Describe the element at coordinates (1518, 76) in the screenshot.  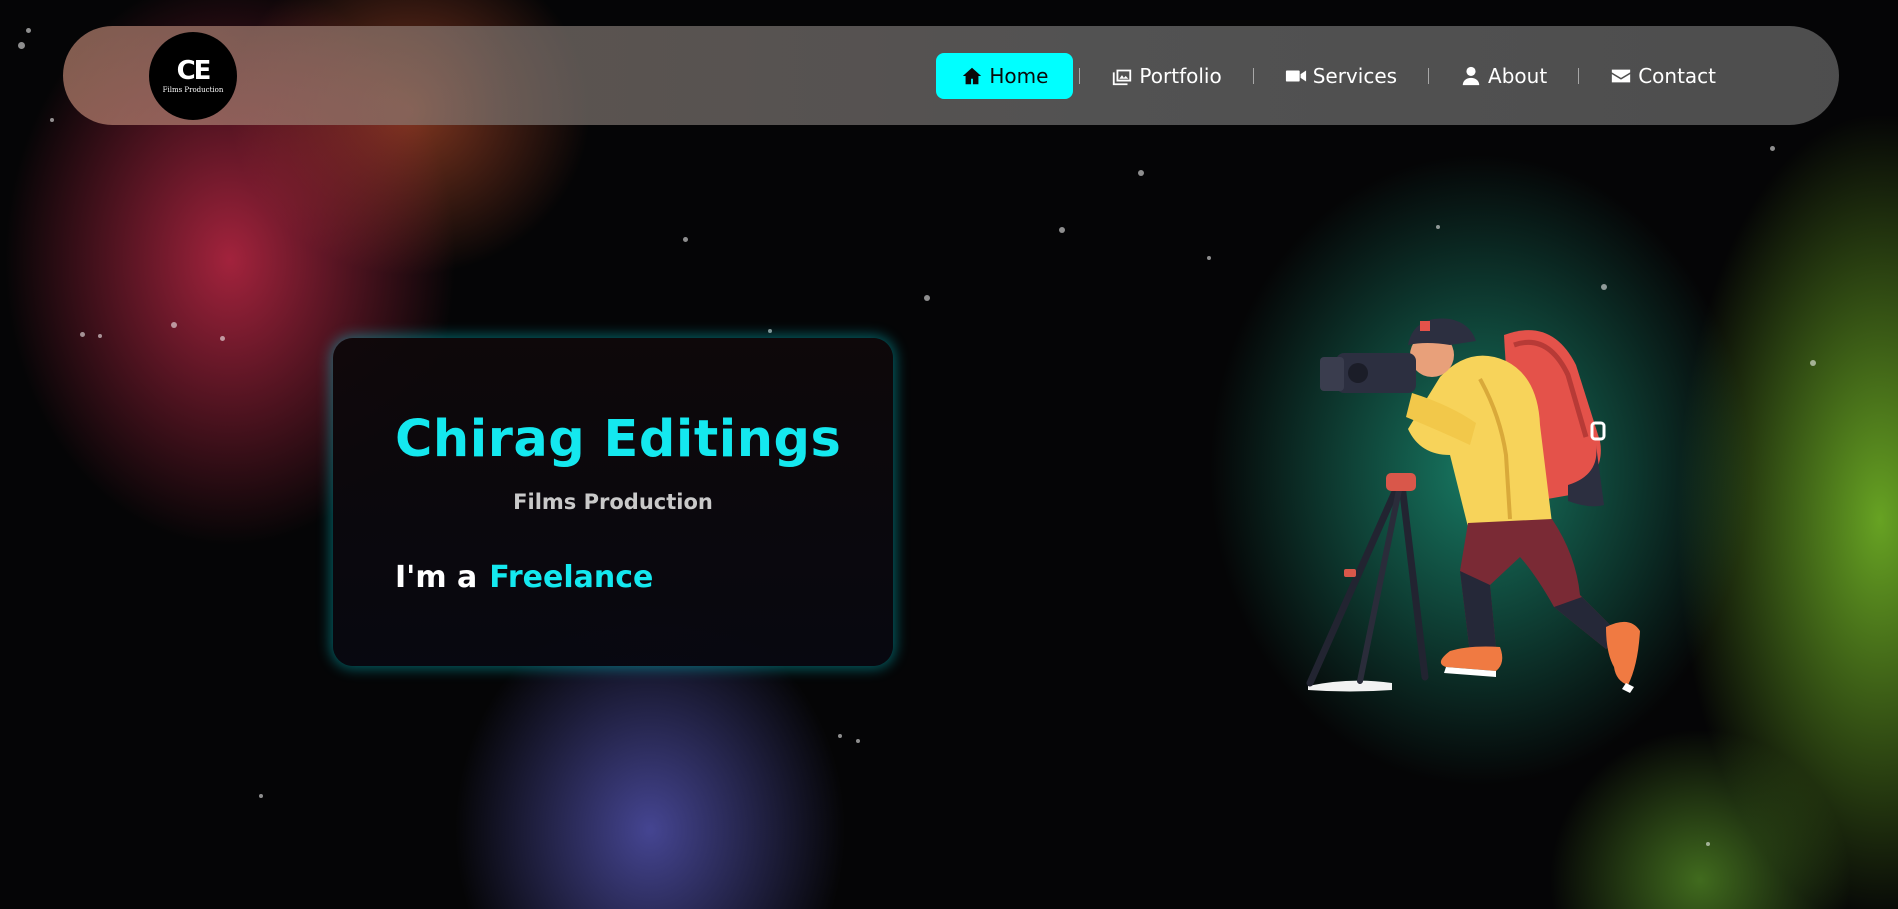
I see `nav-about-label: About` at that location.